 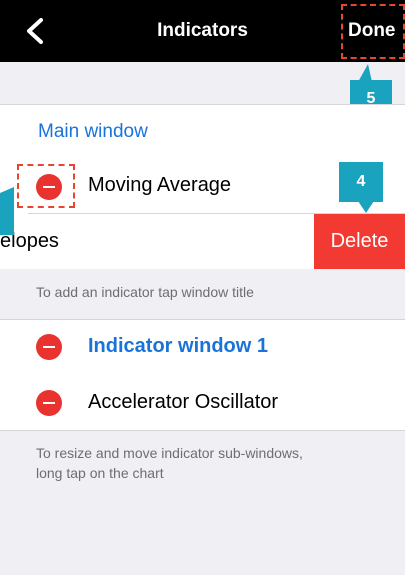 I want to click on indicator-label: Accelerator Oscillator, so click(x=183, y=402).